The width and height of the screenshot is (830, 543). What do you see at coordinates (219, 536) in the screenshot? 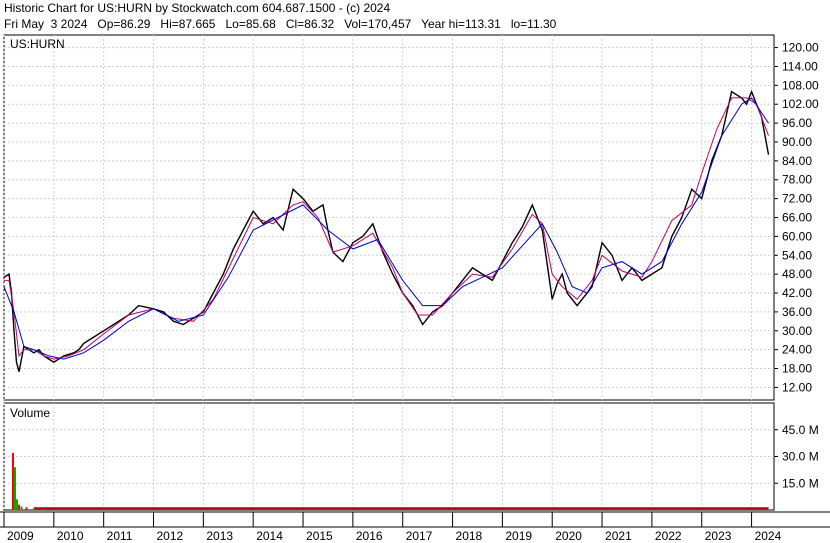
I see `year-tick-label: 2013` at bounding box center [219, 536].